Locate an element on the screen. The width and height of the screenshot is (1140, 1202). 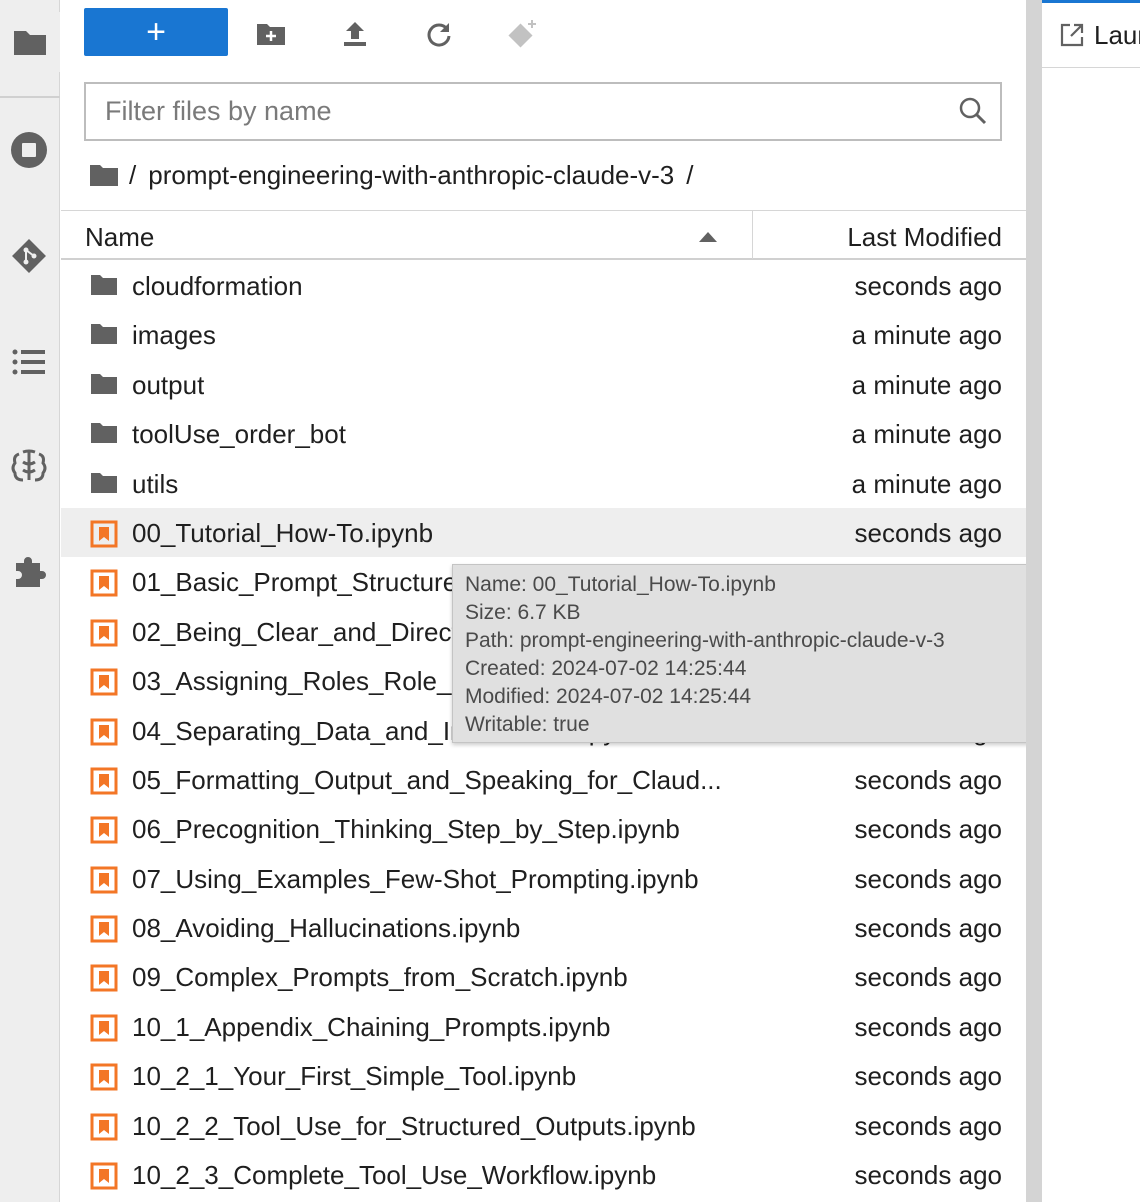
folder-row: toolUse_order_bot a minute ago is located at coordinates (543, 433).